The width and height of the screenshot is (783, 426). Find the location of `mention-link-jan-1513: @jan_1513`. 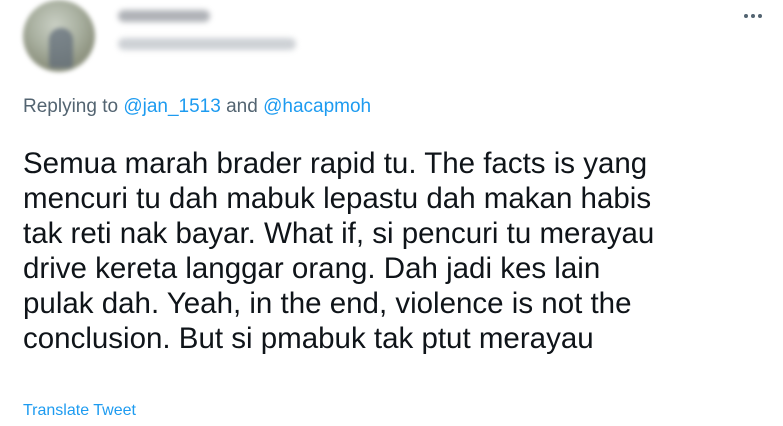

mention-link-jan-1513: @jan_1513 is located at coordinates (171, 106).